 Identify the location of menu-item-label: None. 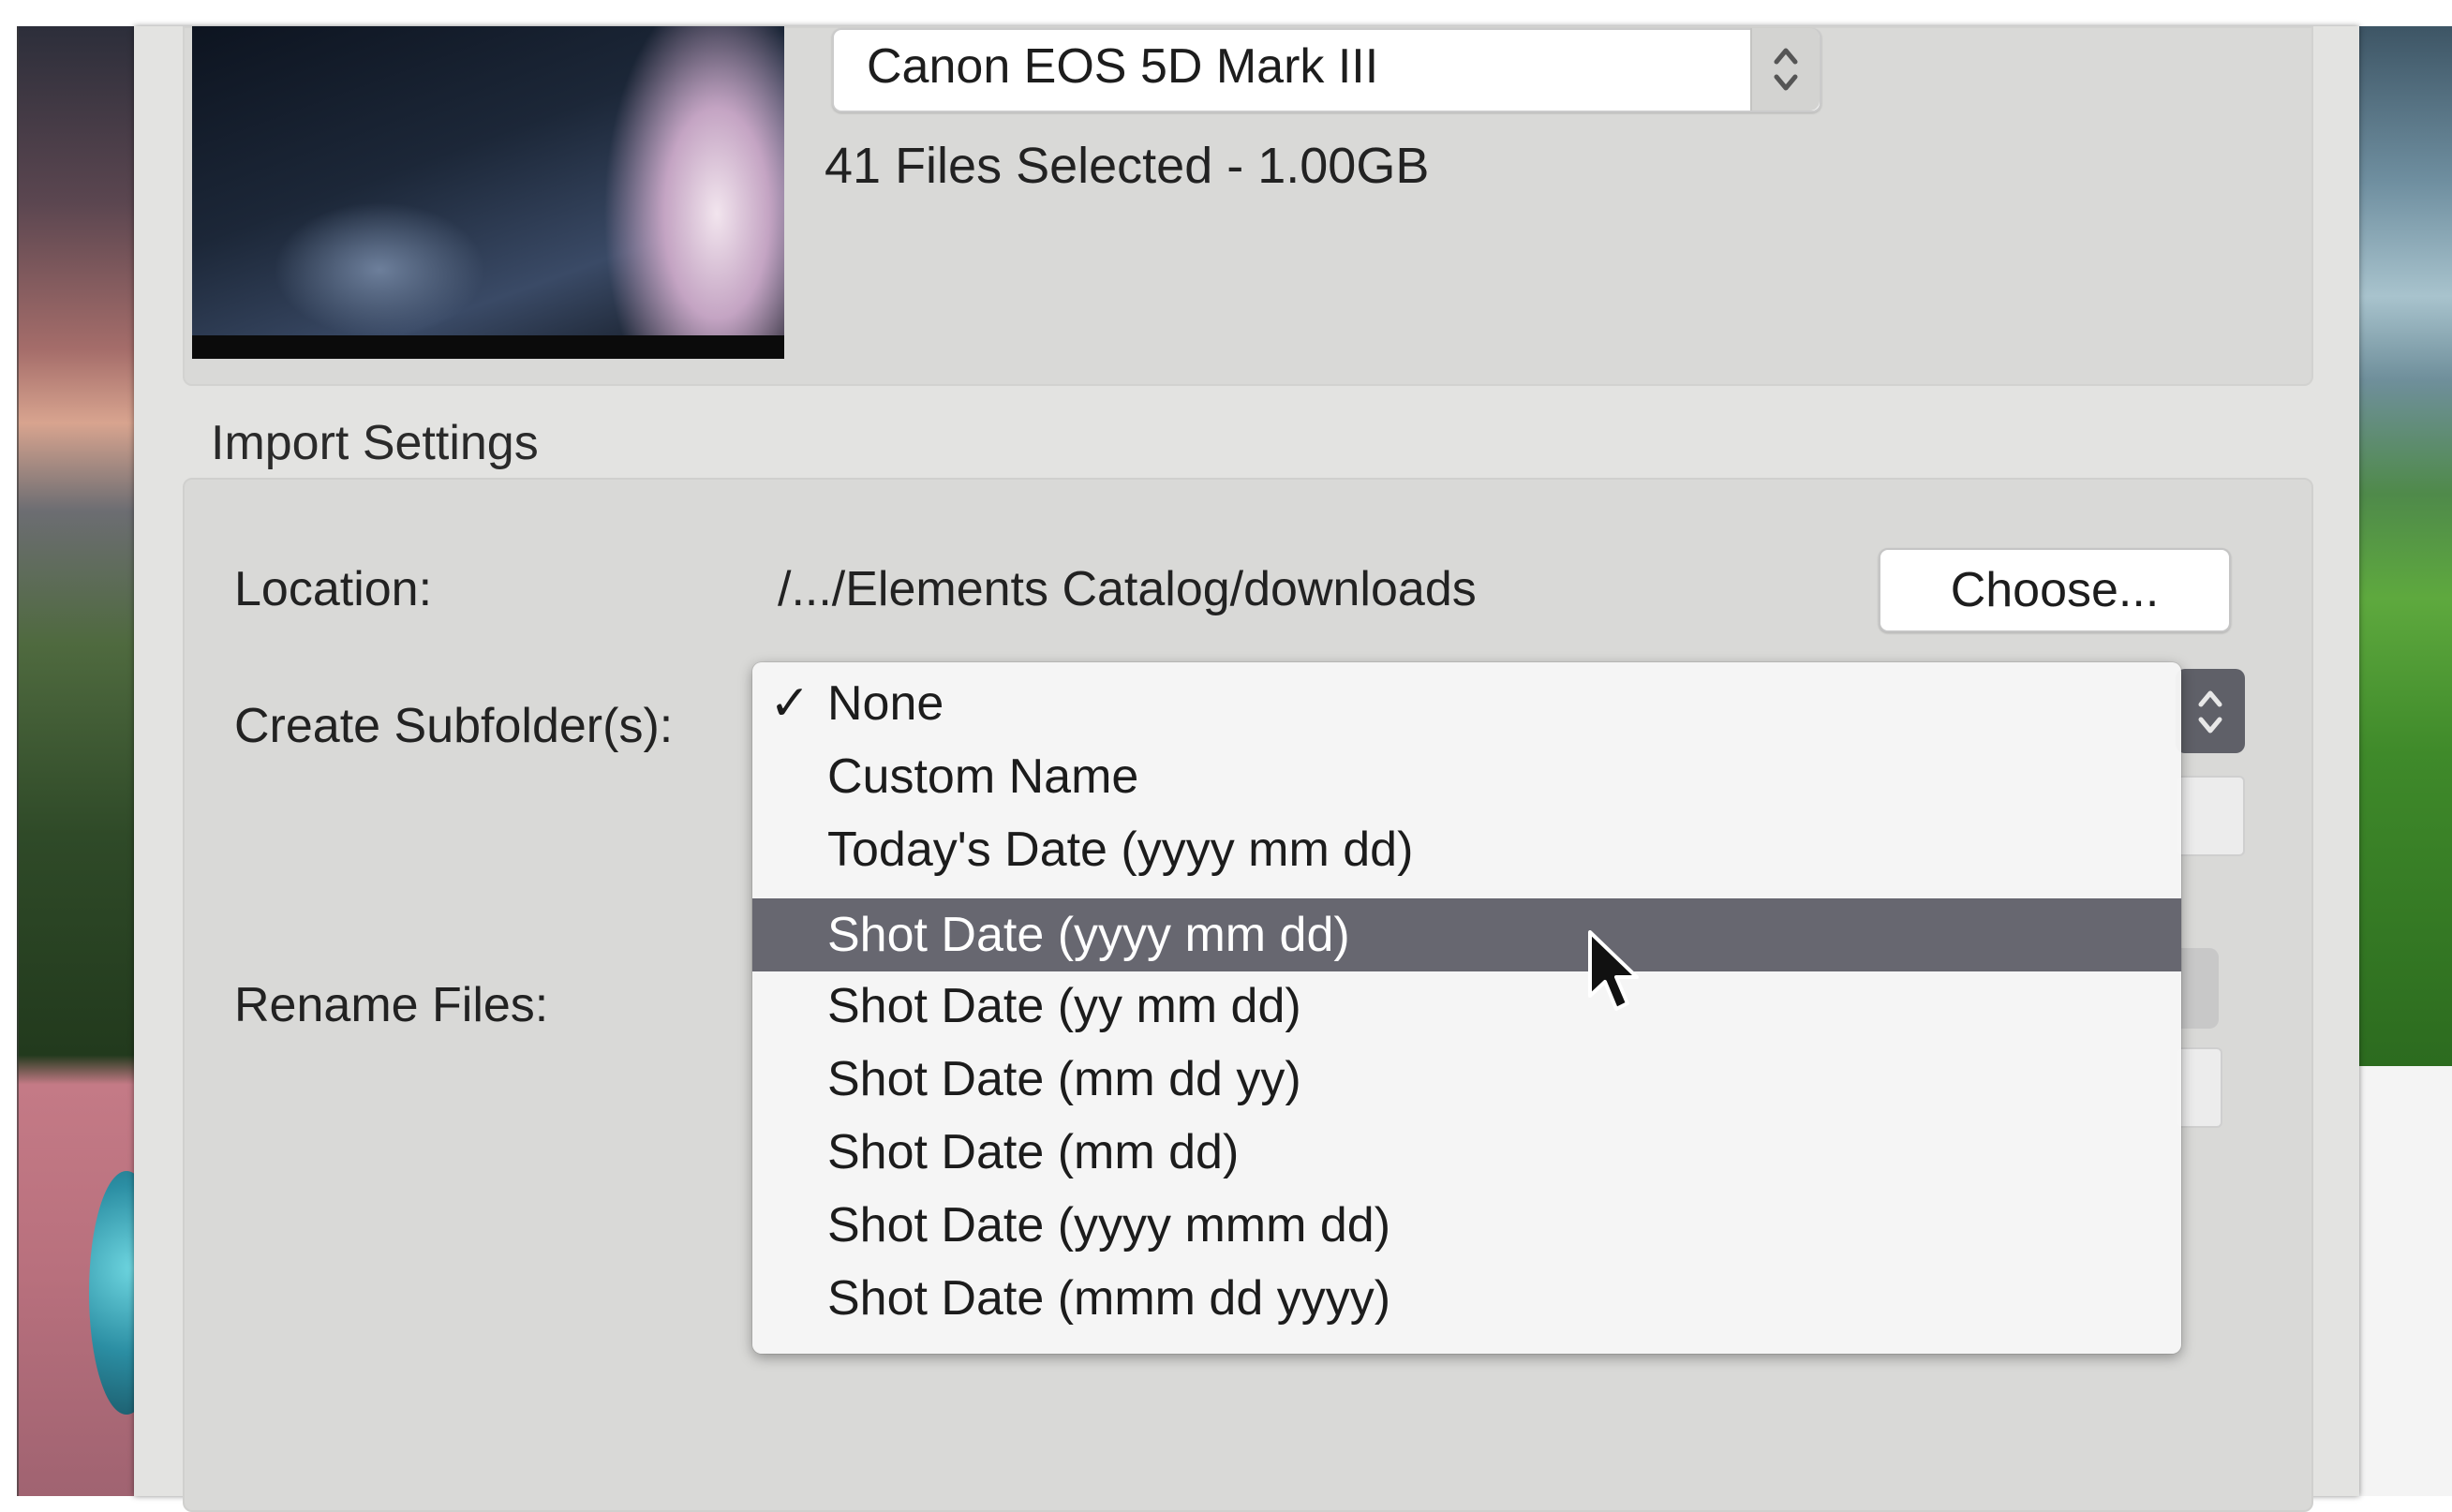
(886, 703).